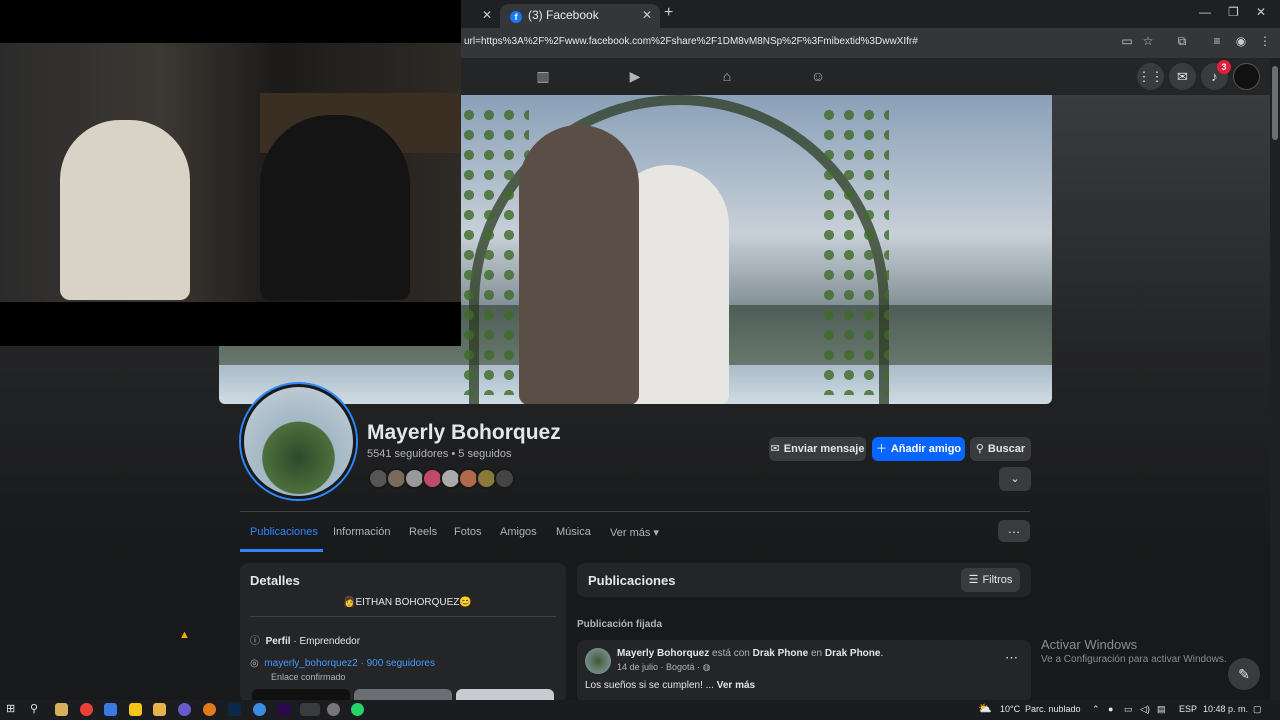 The width and height of the screenshot is (1280, 720). I want to click on microphone-icon: ●, so click(1110, 709).